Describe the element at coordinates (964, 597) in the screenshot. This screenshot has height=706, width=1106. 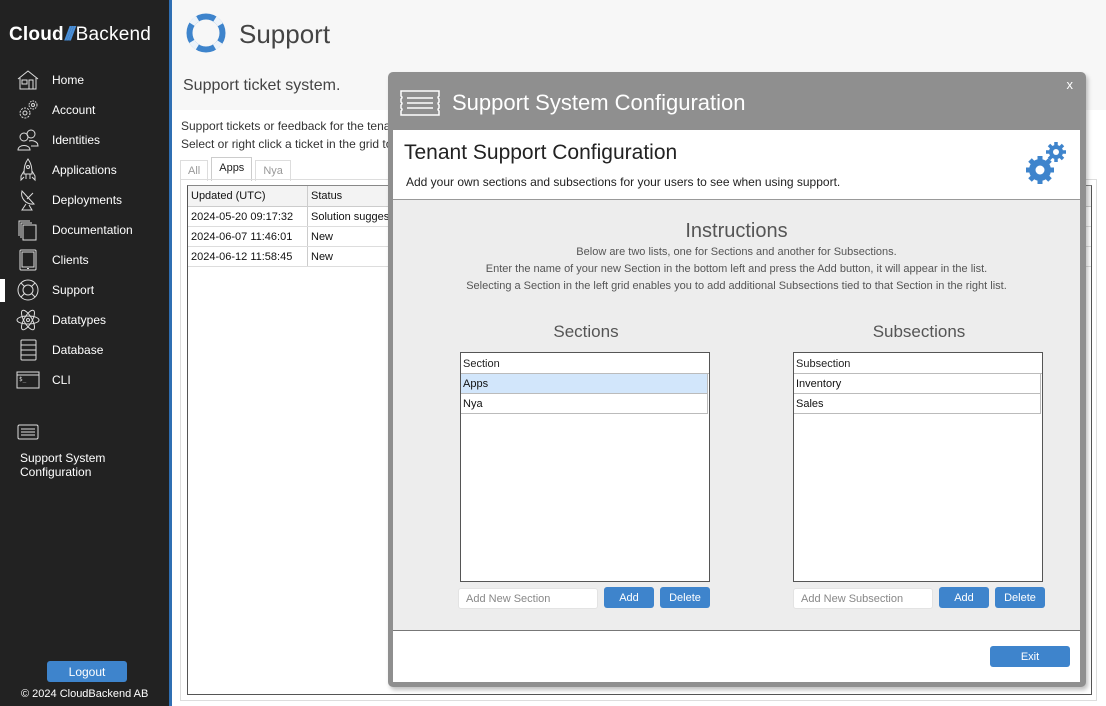
I see `add-subsection-button: Add` at that location.